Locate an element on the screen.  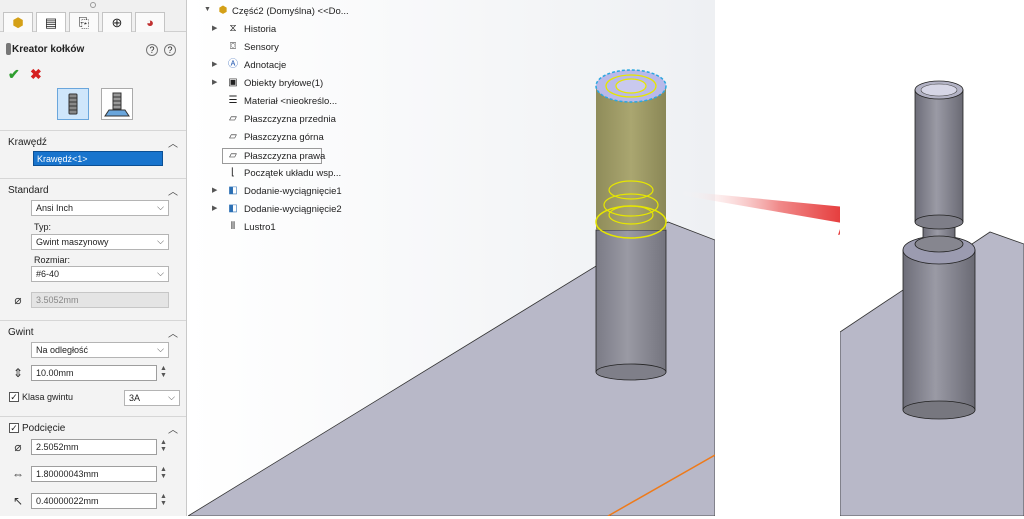
tab-display-manager: ◕ is located at coordinates (150, 22).